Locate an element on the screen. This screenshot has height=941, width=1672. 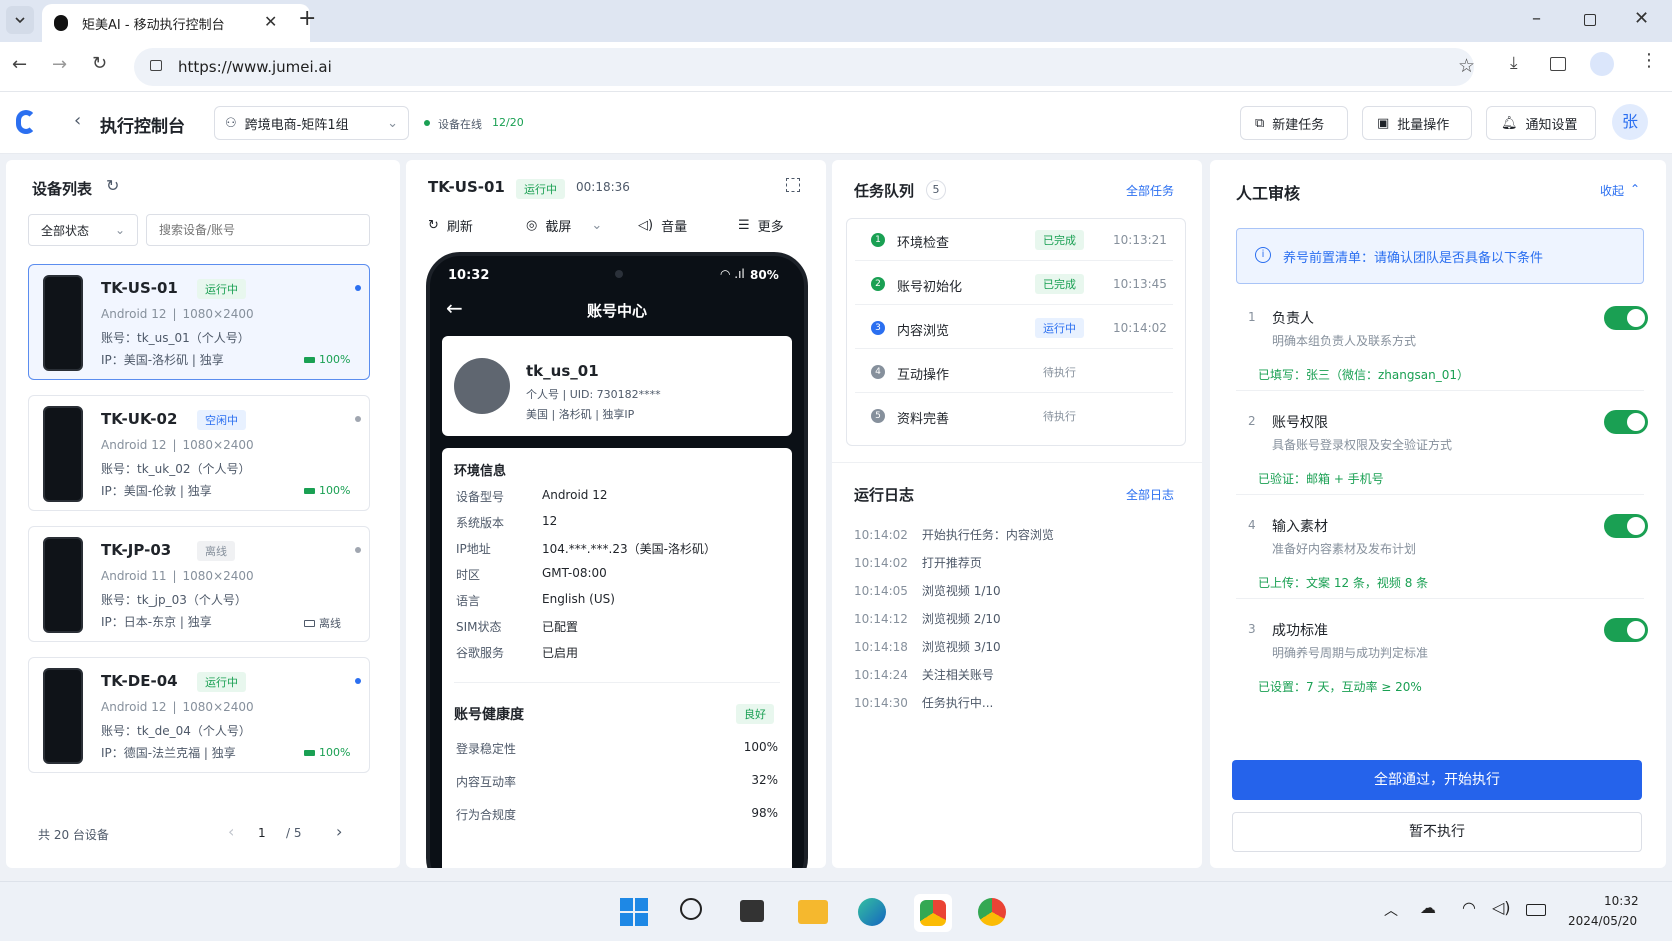
task-row: 5 资料完善 待执行 is located at coordinates (1014, 416).